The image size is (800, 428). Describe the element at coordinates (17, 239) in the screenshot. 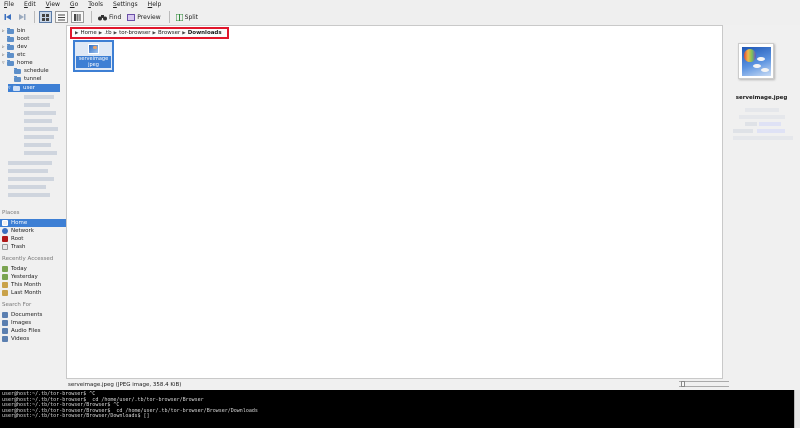

I see `places-item-label: Root` at that location.